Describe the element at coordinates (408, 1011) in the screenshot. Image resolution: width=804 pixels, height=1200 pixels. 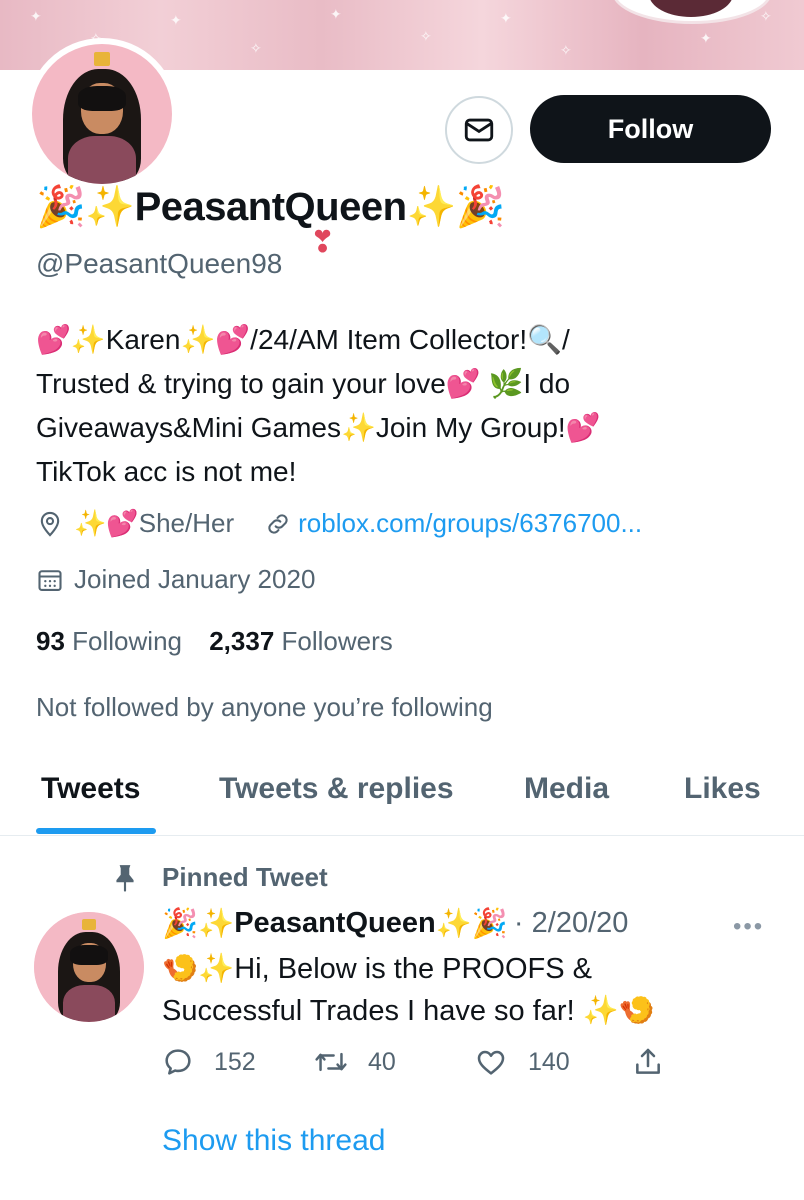
I see `tweet-text-line: Successful Trades I have so far! ✨🍤` at that location.